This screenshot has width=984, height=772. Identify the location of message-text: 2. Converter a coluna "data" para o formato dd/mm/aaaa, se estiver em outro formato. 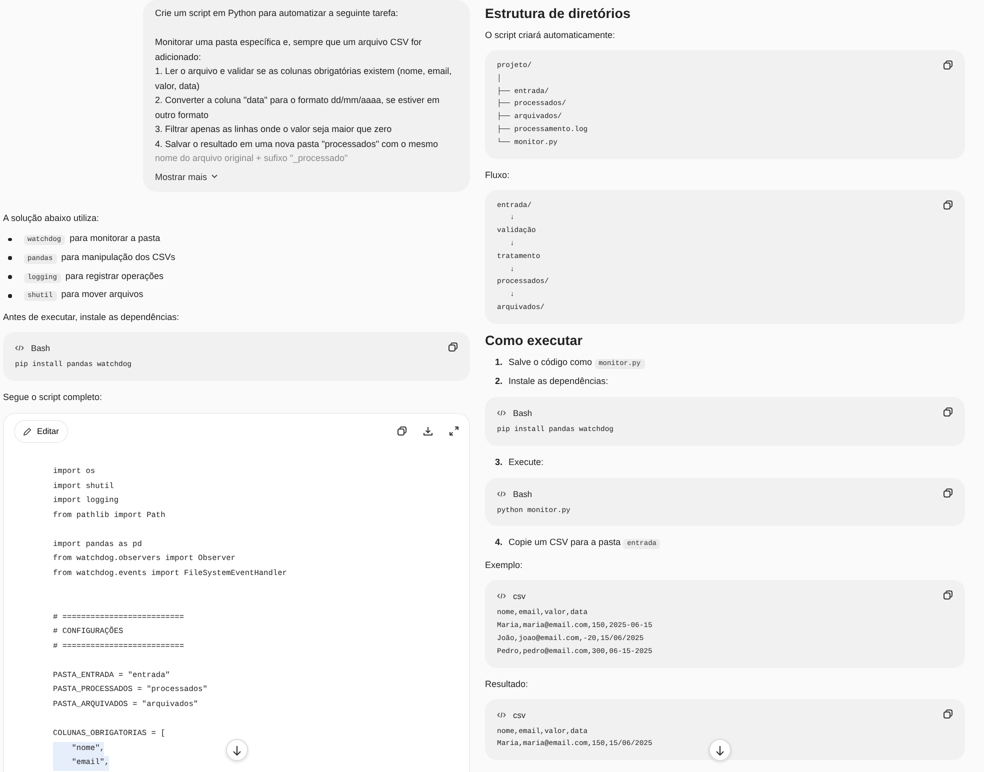
(298, 108).